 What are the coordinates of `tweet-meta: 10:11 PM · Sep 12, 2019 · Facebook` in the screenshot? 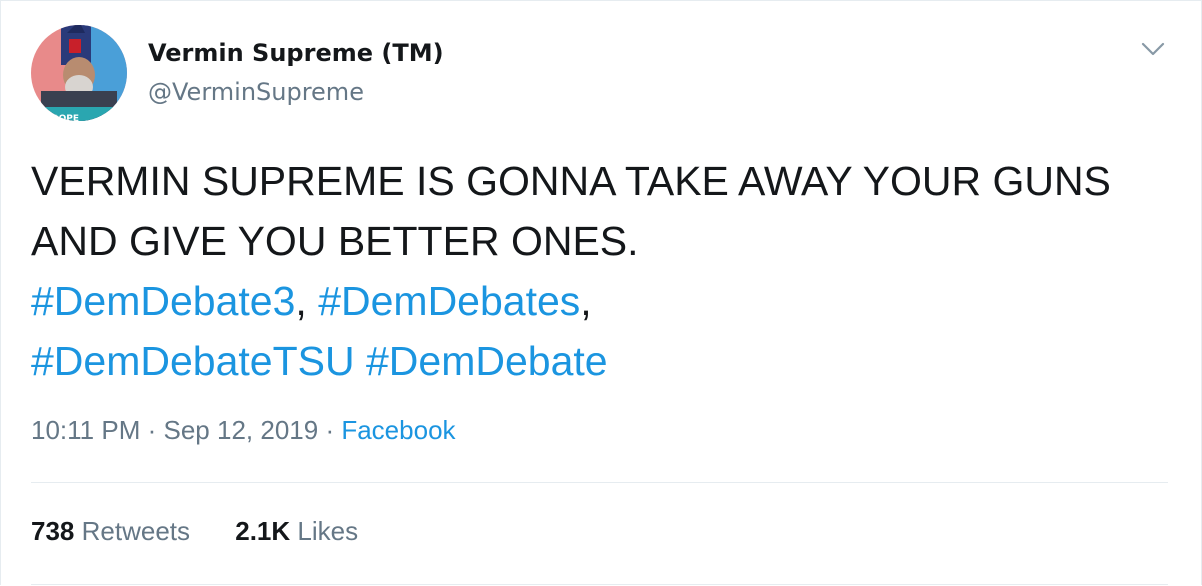 It's located at (243, 430).